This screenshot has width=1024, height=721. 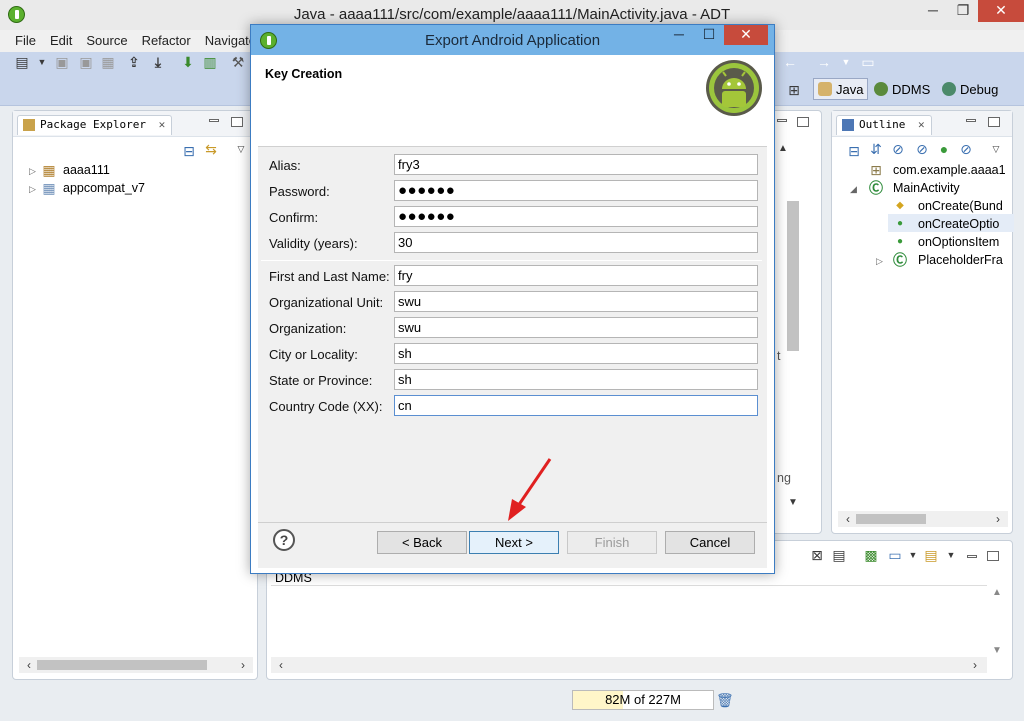 What do you see at coordinates (868, 62) in the screenshot?
I see `pin-icon: ▭` at bounding box center [868, 62].